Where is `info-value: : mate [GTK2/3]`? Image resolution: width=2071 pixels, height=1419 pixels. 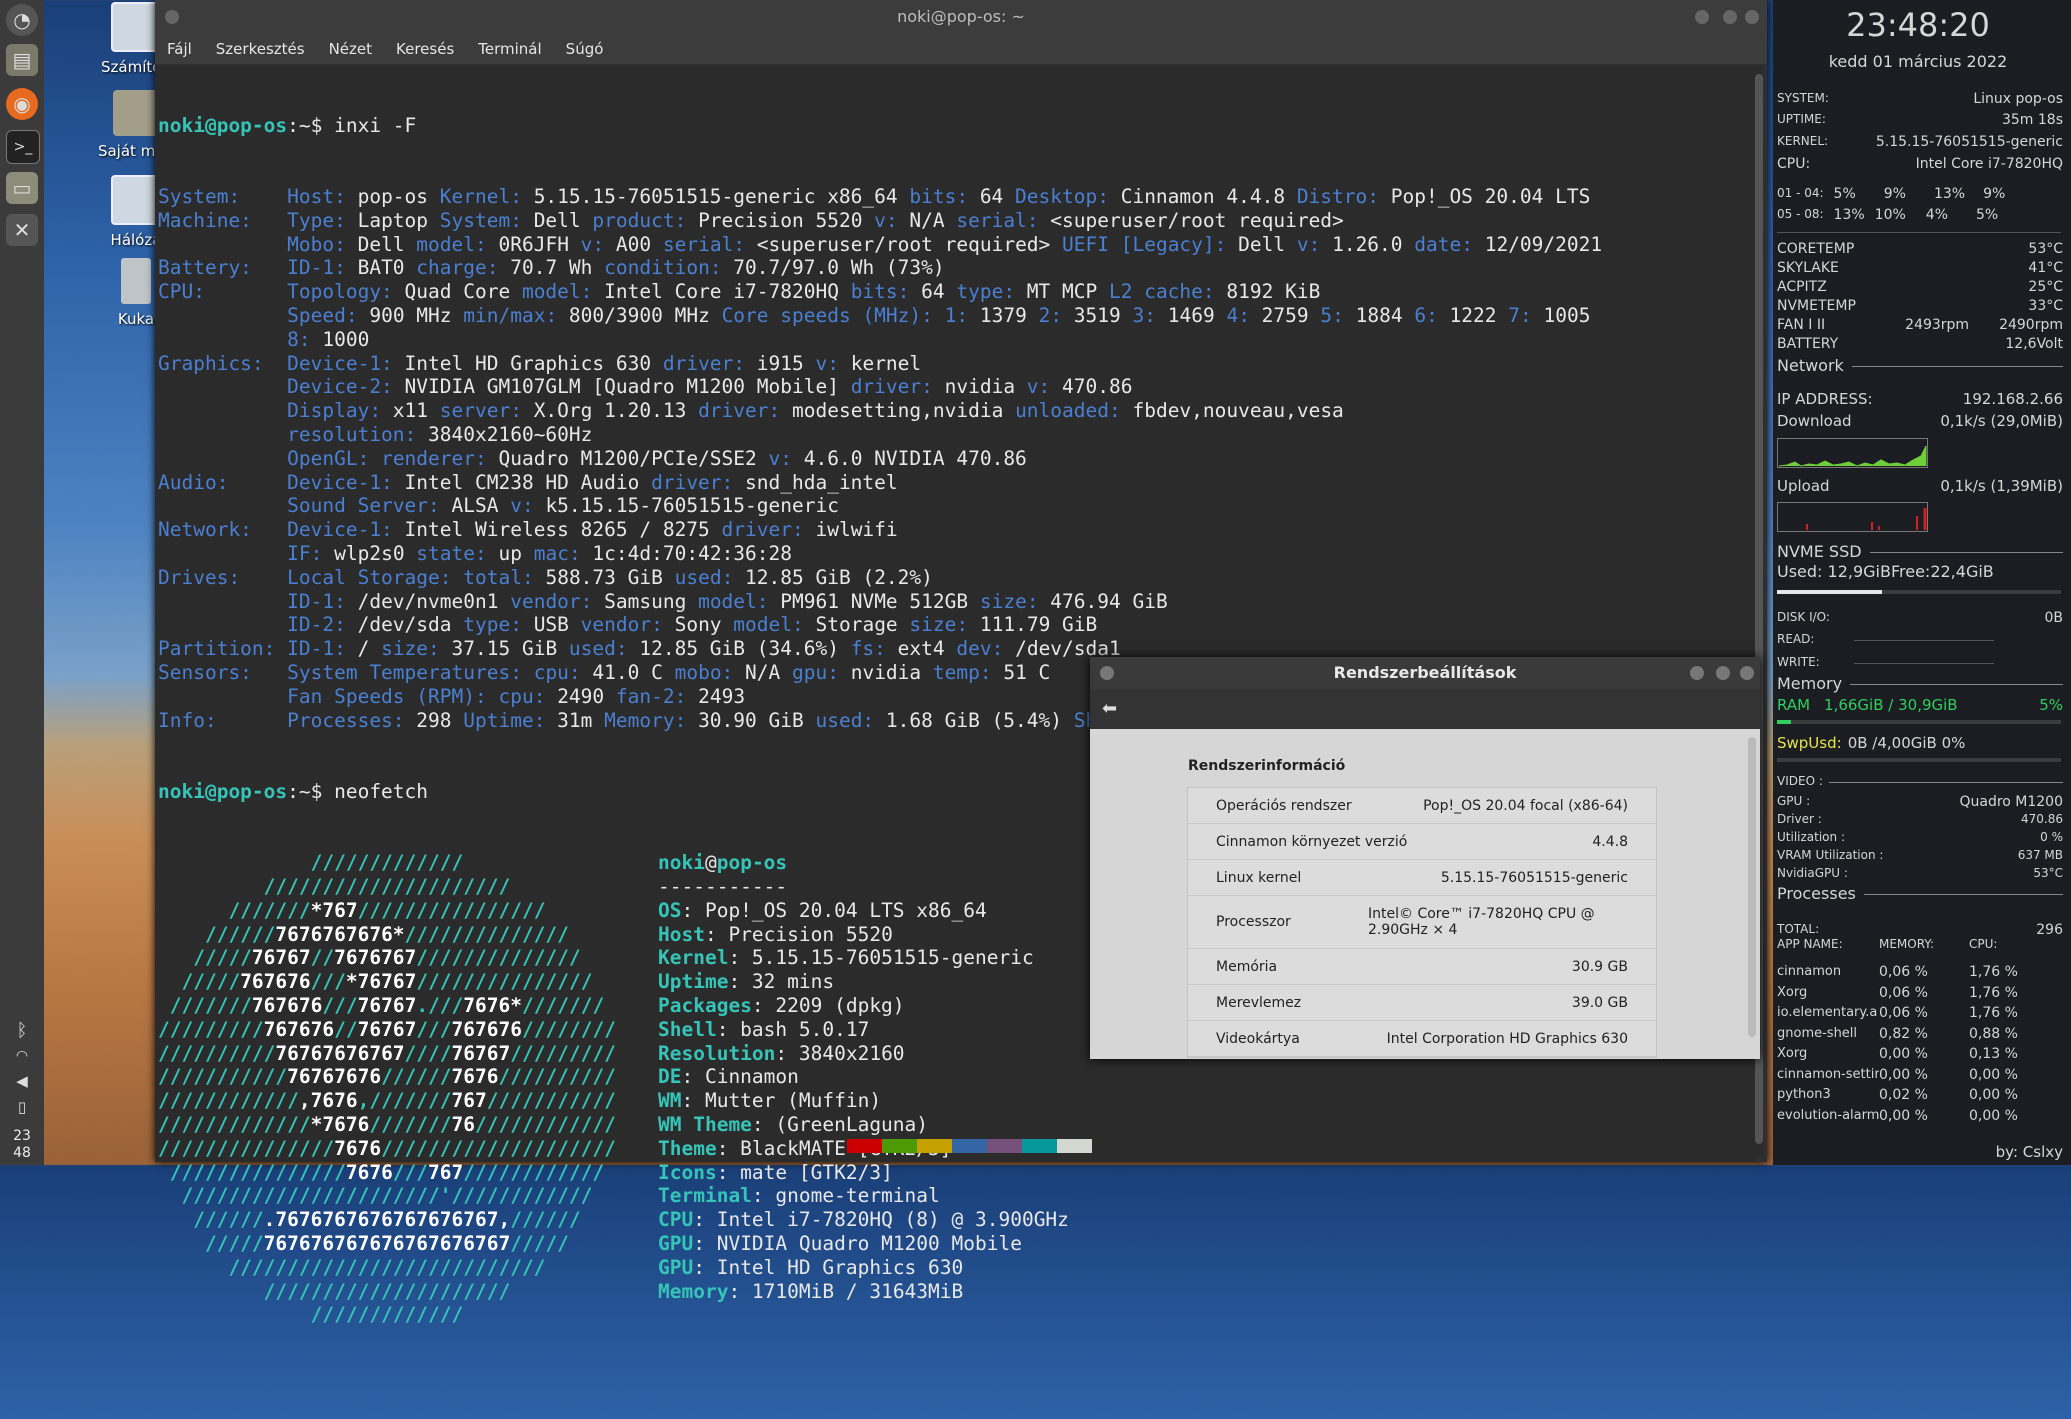 info-value: : mate [GTK2/3] is located at coordinates (804, 1172).